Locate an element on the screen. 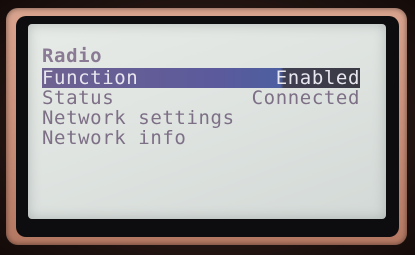  menu-item-label: Status is located at coordinates (78, 98).